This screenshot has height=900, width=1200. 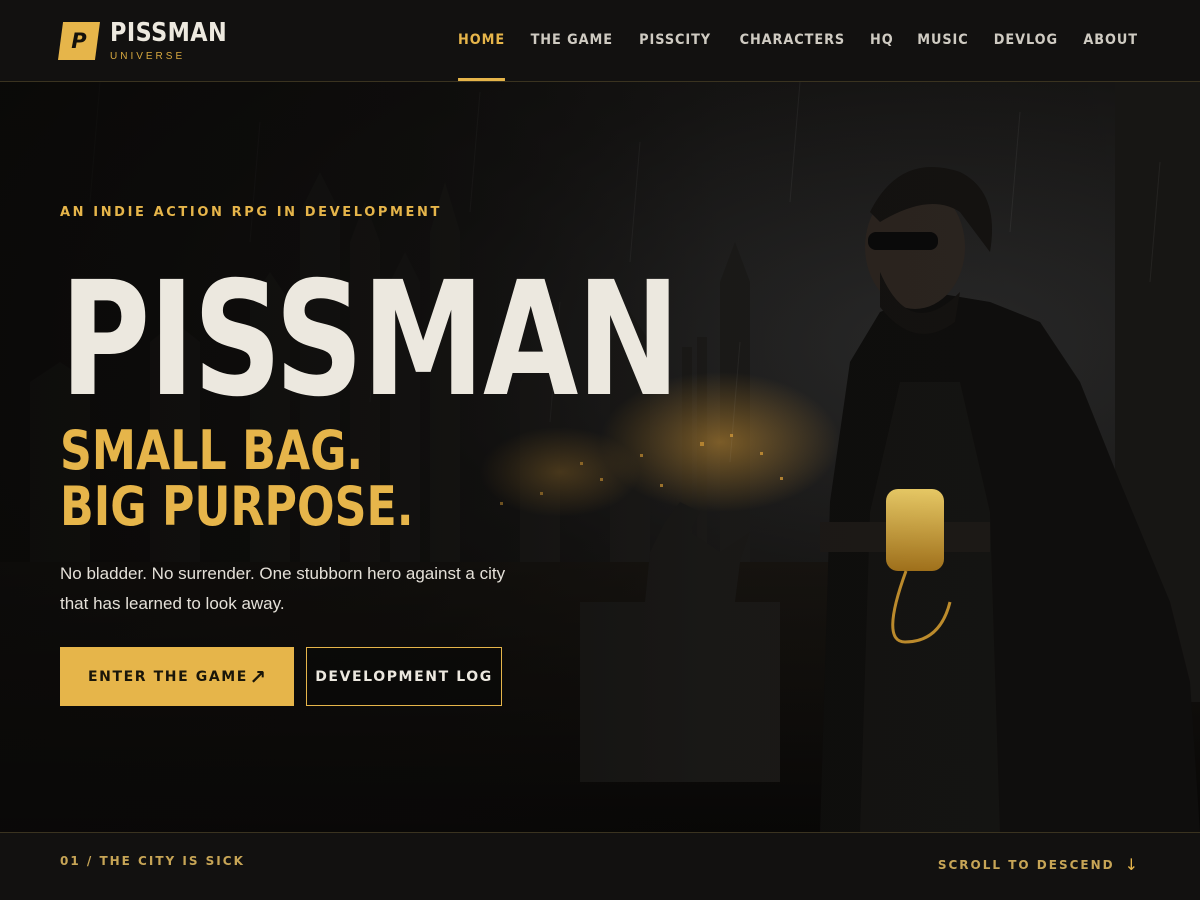 I want to click on development-log-button: DEVELOPMENT LOG, so click(x=404, y=676).